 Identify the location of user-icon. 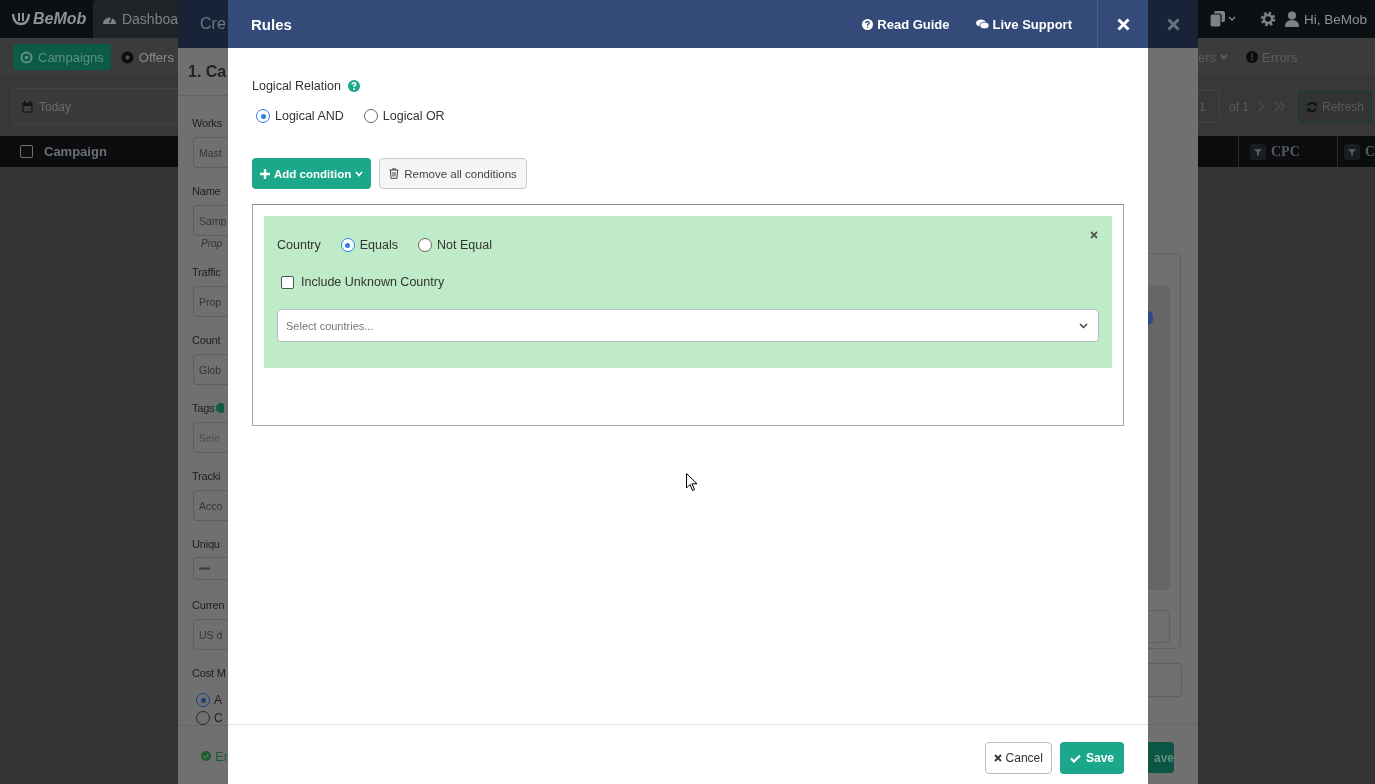
(1292, 19).